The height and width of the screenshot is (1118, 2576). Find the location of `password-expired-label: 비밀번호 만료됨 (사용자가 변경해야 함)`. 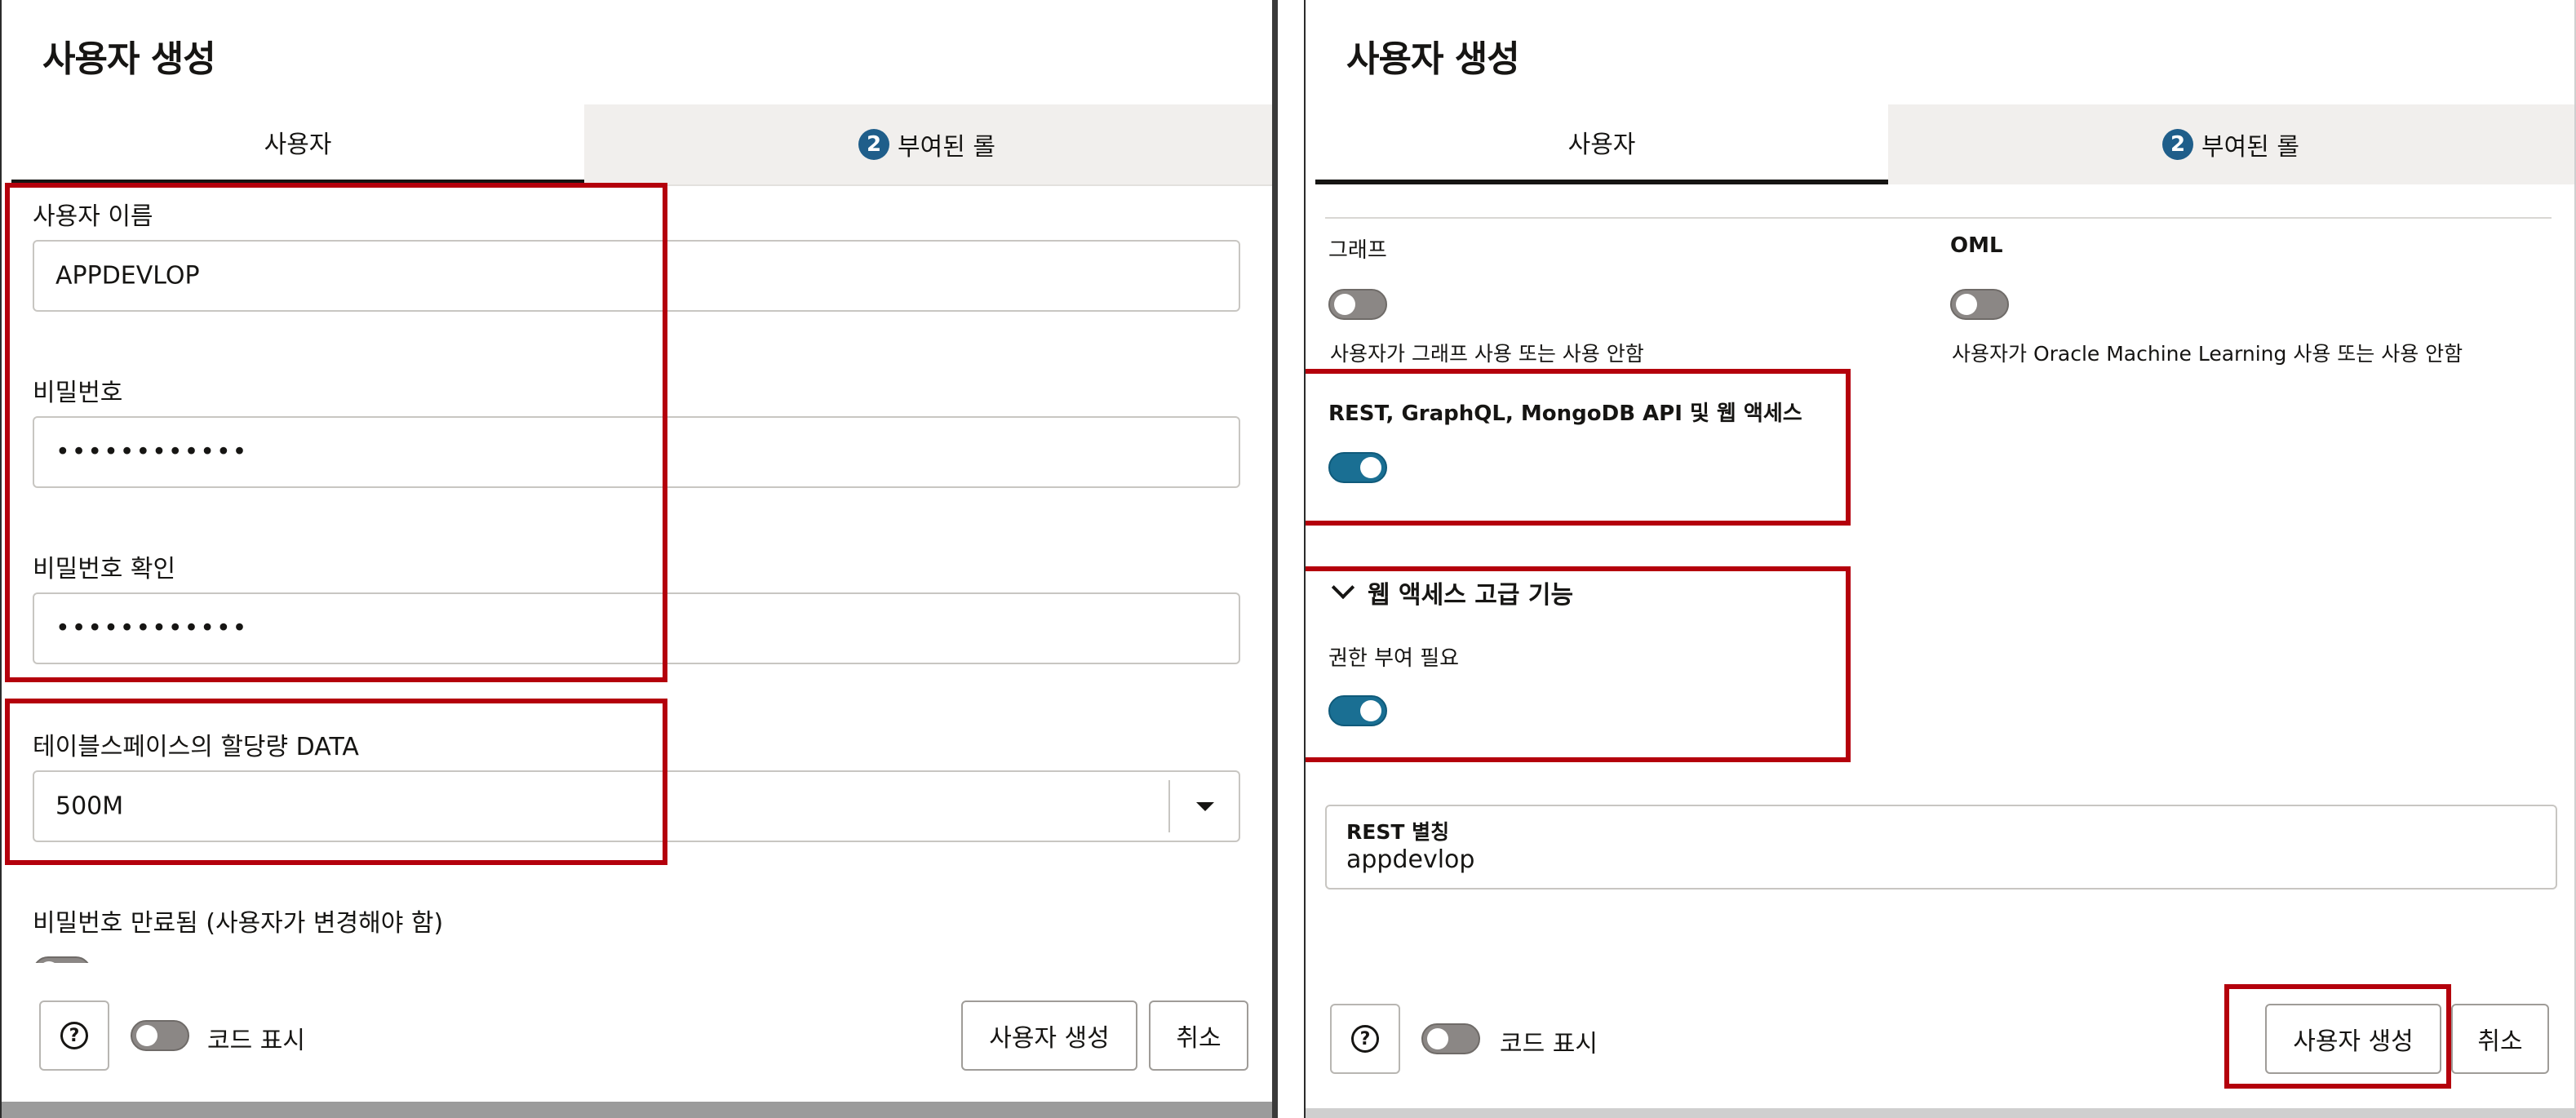

password-expired-label: 비밀번호 만료됨 (사용자가 변경해야 함) is located at coordinates (239, 923).